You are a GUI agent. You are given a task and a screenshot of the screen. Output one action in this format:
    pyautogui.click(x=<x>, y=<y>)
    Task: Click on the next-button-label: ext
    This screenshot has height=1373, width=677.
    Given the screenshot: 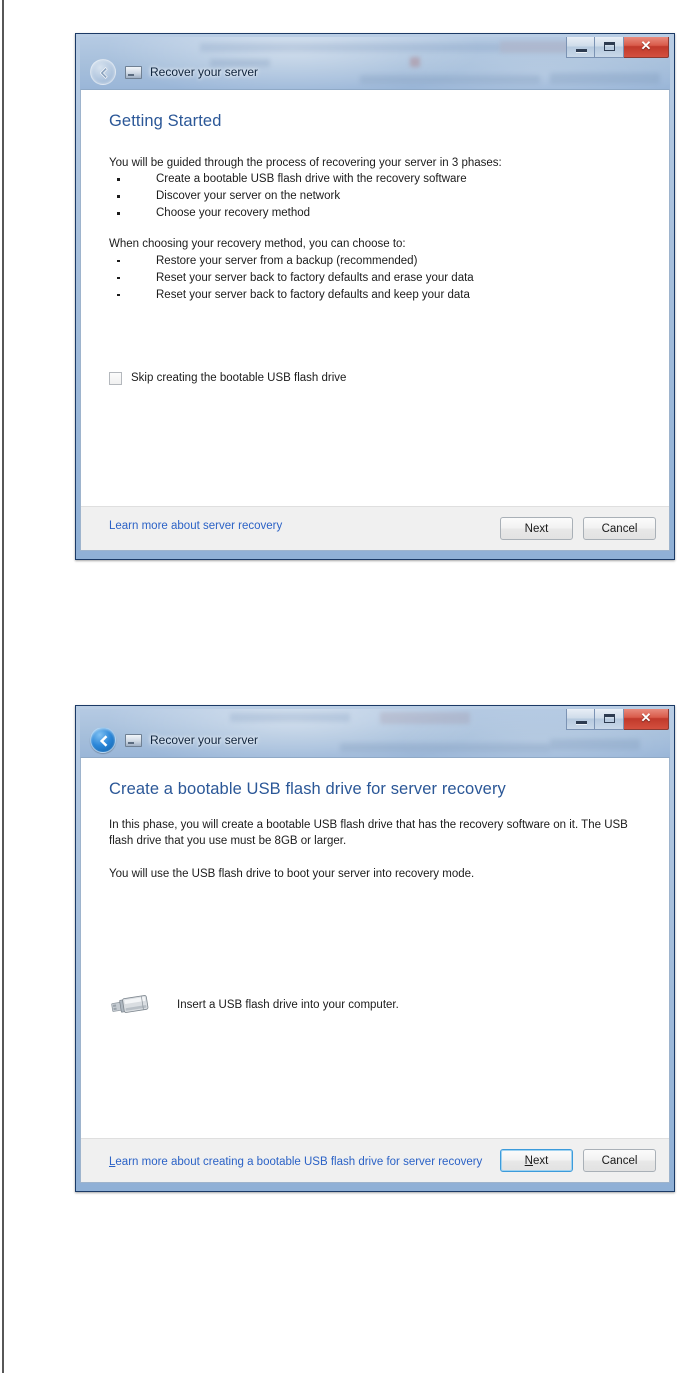 What is the action you would take?
    pyautogui.click(x=540, y=1160)
    